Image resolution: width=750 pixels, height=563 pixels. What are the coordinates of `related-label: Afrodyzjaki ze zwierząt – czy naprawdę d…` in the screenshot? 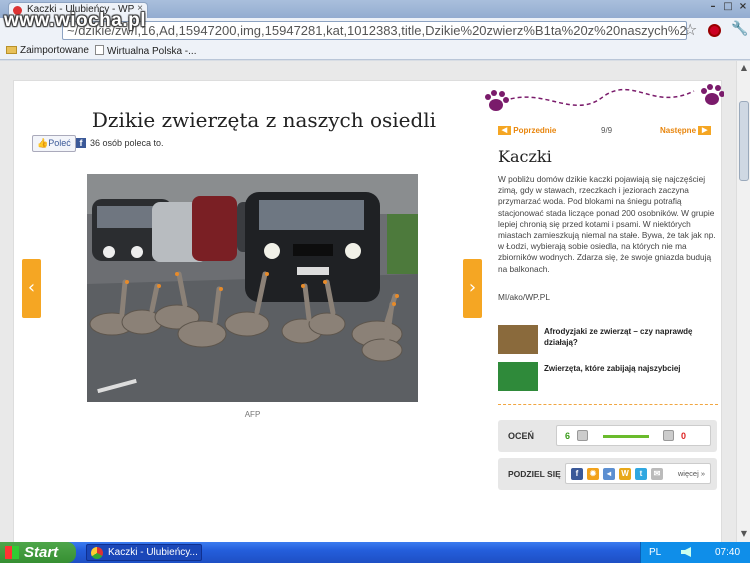 It's located at (618, 337).